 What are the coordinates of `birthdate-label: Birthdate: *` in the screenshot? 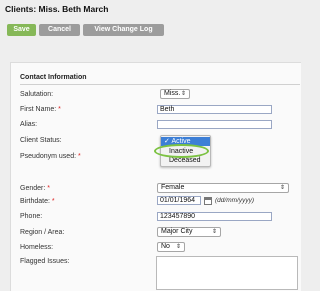 It's located at (37, 201).